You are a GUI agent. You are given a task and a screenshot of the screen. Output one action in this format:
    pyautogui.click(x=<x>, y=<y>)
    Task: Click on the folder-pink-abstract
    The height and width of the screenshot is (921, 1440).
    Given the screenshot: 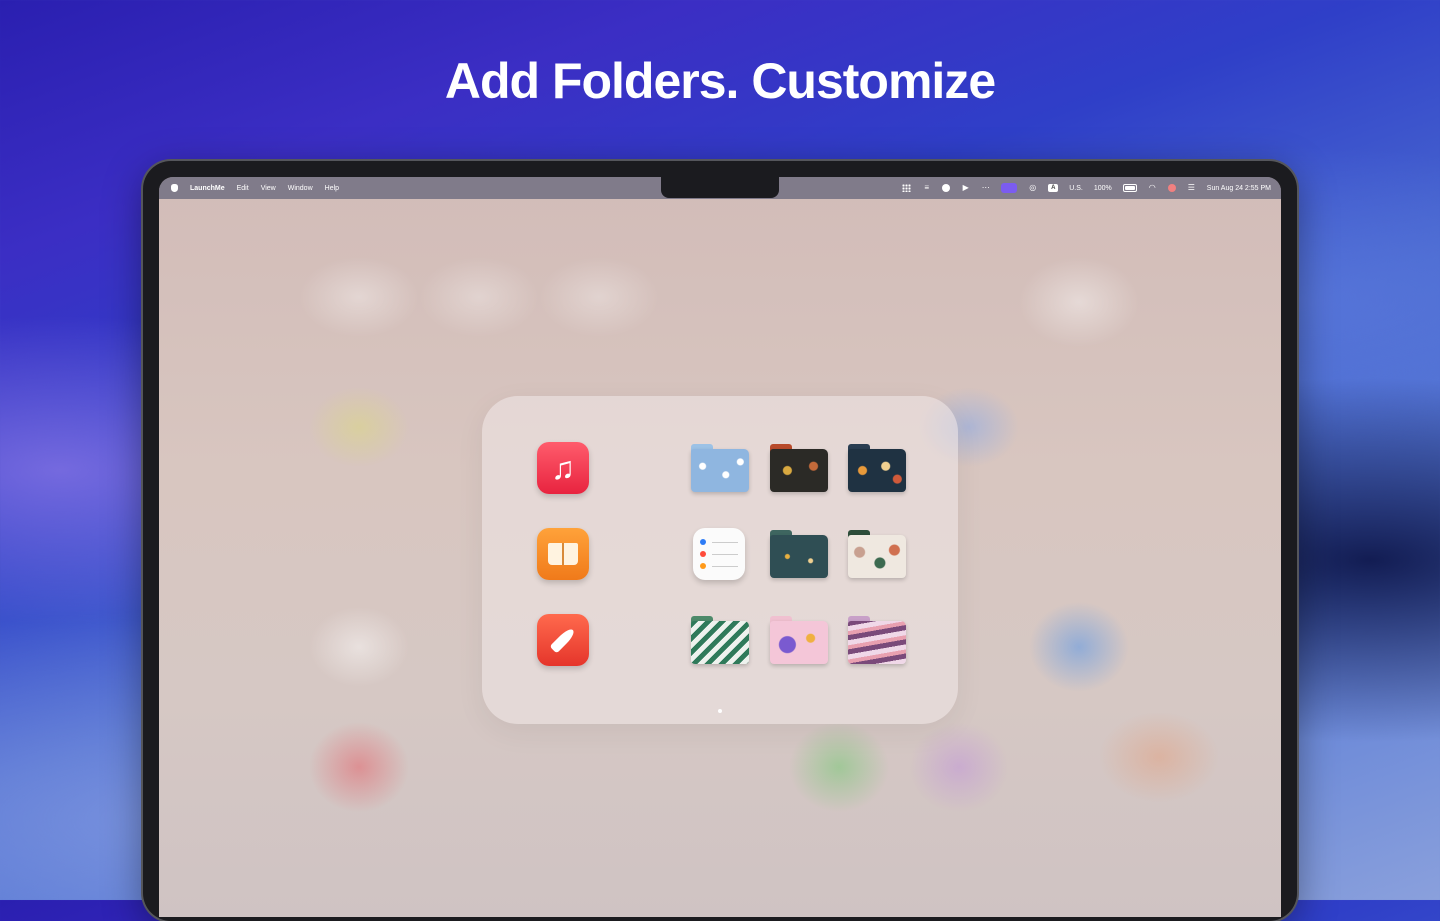 What is the action you would take?
    pyautogui.click(x=799, y=640)
    